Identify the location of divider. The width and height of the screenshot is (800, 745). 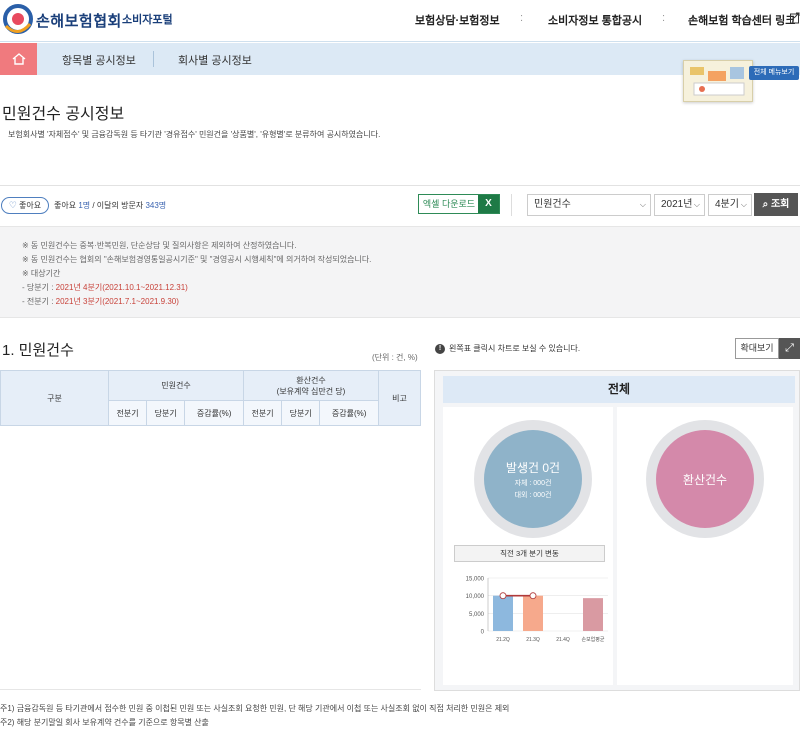
(400, 185).